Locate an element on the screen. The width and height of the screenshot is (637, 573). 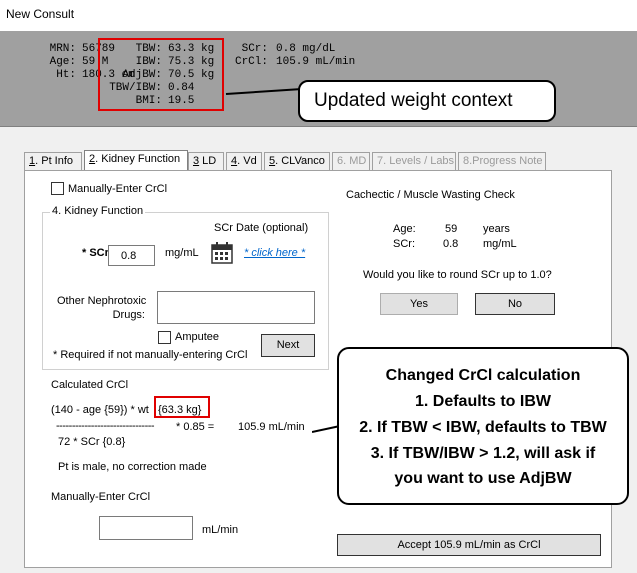
round-scr-question: Would you like to round SCr up to 1.0? is located at coordinates (457, 275).